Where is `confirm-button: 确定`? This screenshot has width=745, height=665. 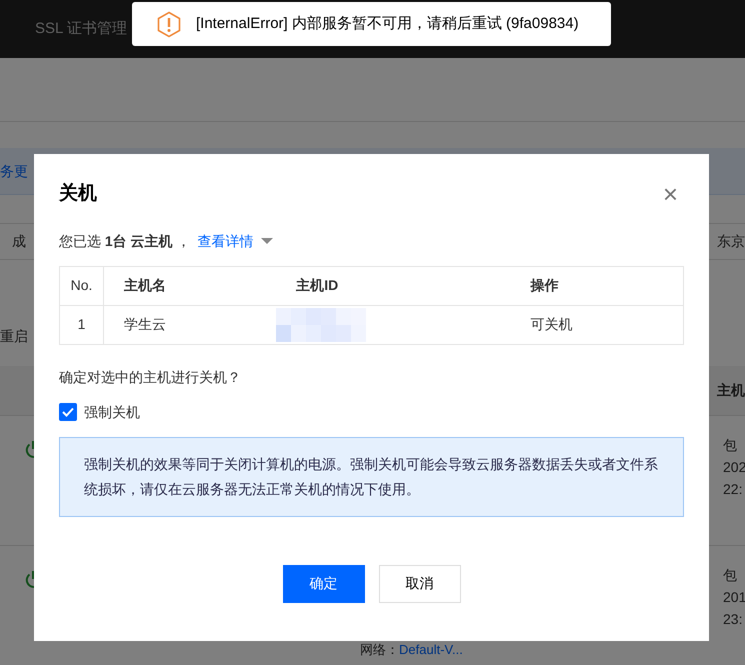 confirm-button: 确定 is located at coordinates (323, 583).